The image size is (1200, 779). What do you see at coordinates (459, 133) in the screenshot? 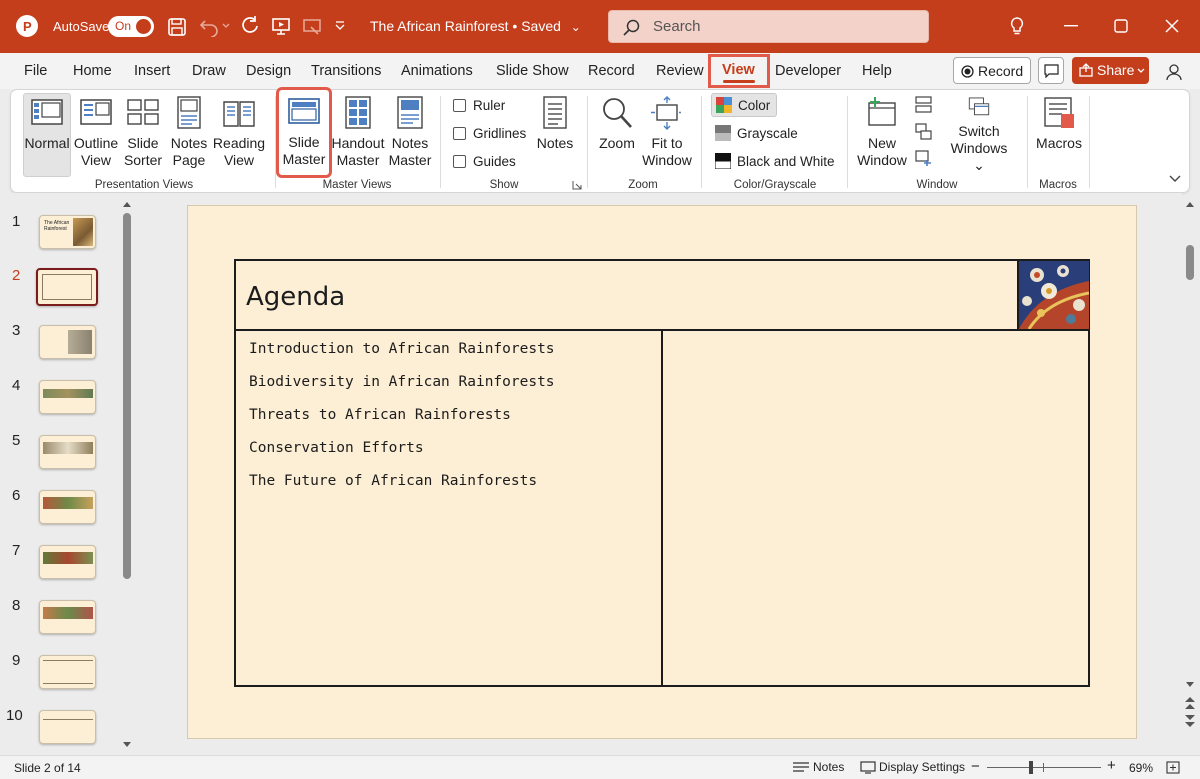
I see `gridlines-checkbox-box` at bounding box center [459, 133].